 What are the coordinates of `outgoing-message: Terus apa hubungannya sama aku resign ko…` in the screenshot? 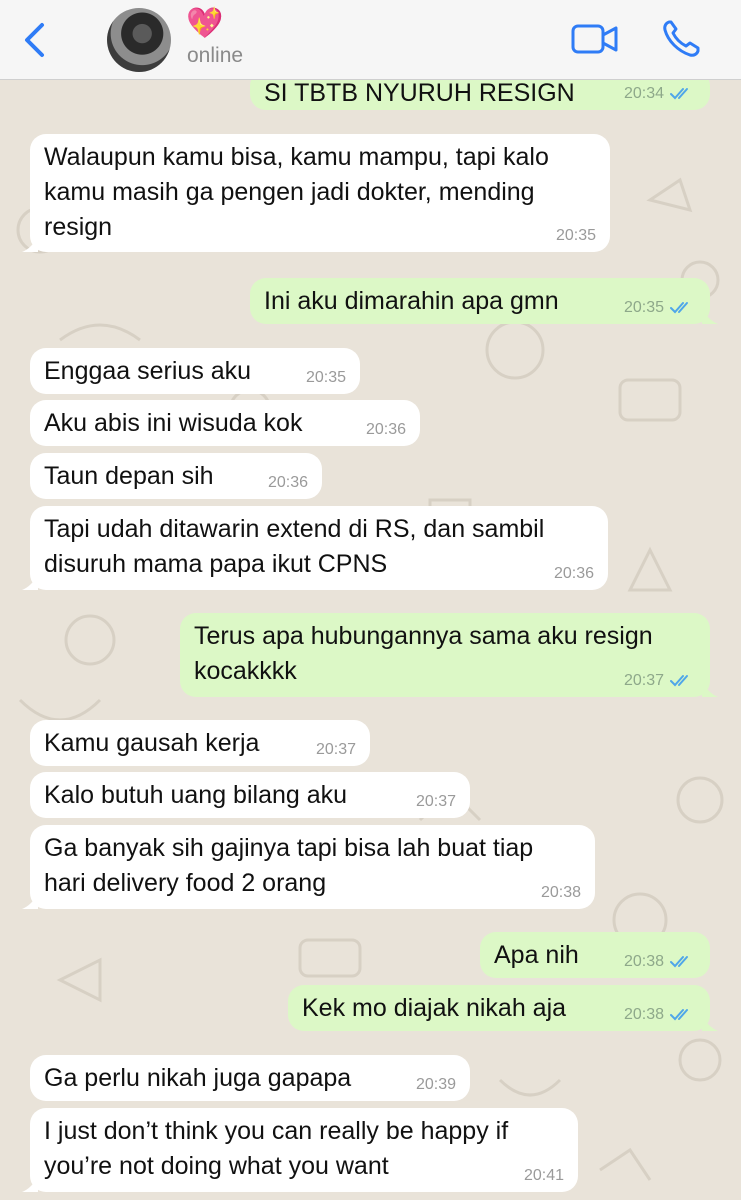 It's located at (449, 655).